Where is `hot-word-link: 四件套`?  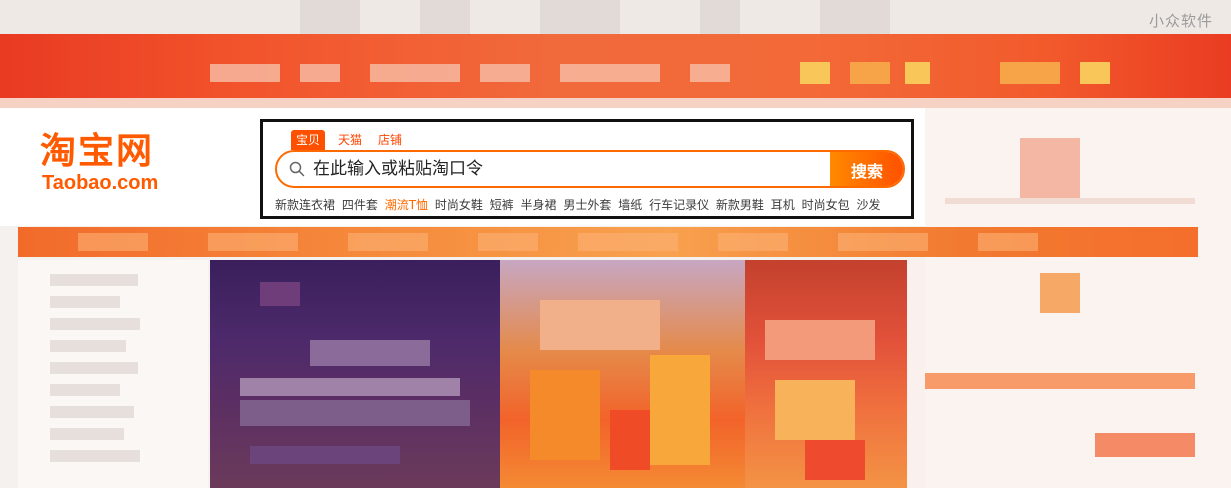 hot-word-link: 四件套 is located at coordinates (360, 205).